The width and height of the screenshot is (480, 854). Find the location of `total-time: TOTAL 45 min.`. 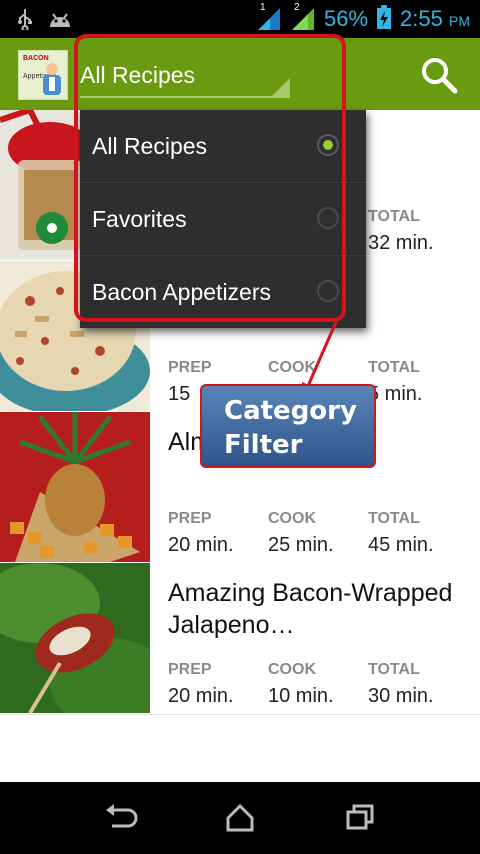

total-time: TOTAL 45 min. is located at coordinates (401, 533).